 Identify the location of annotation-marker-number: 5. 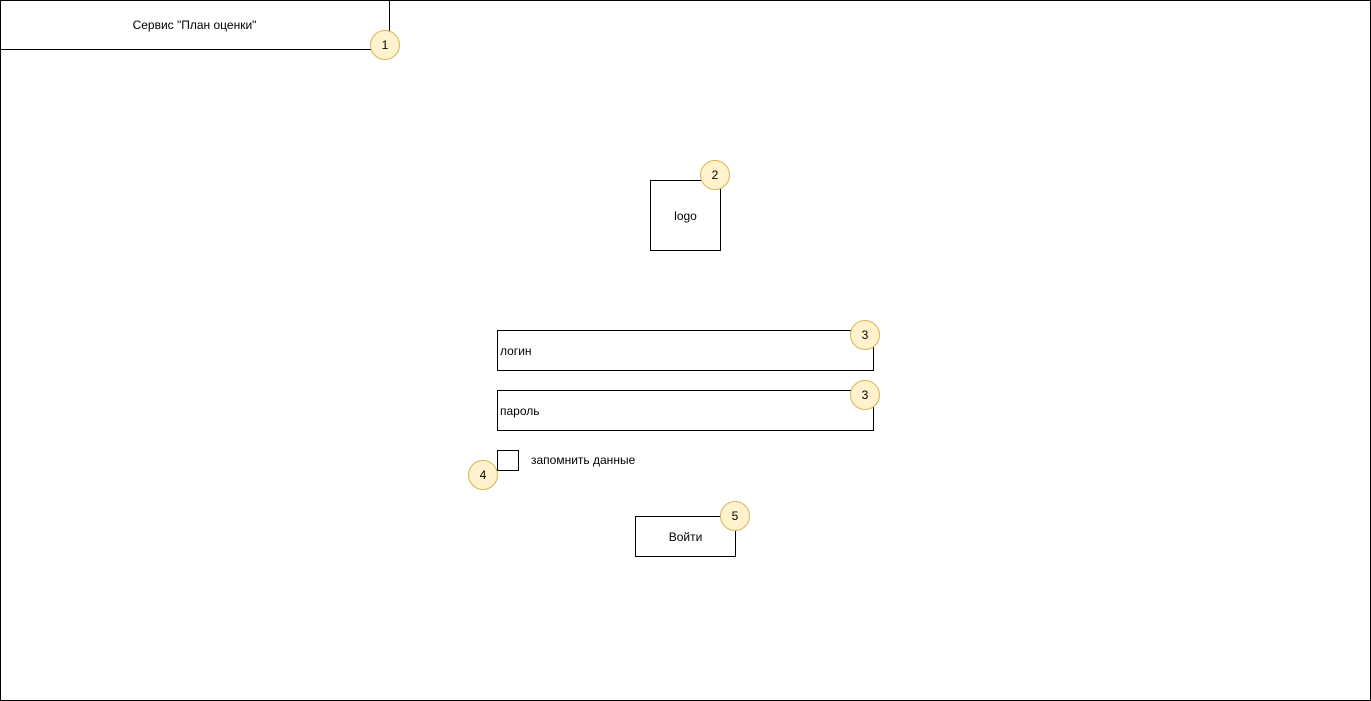
(735, 516).